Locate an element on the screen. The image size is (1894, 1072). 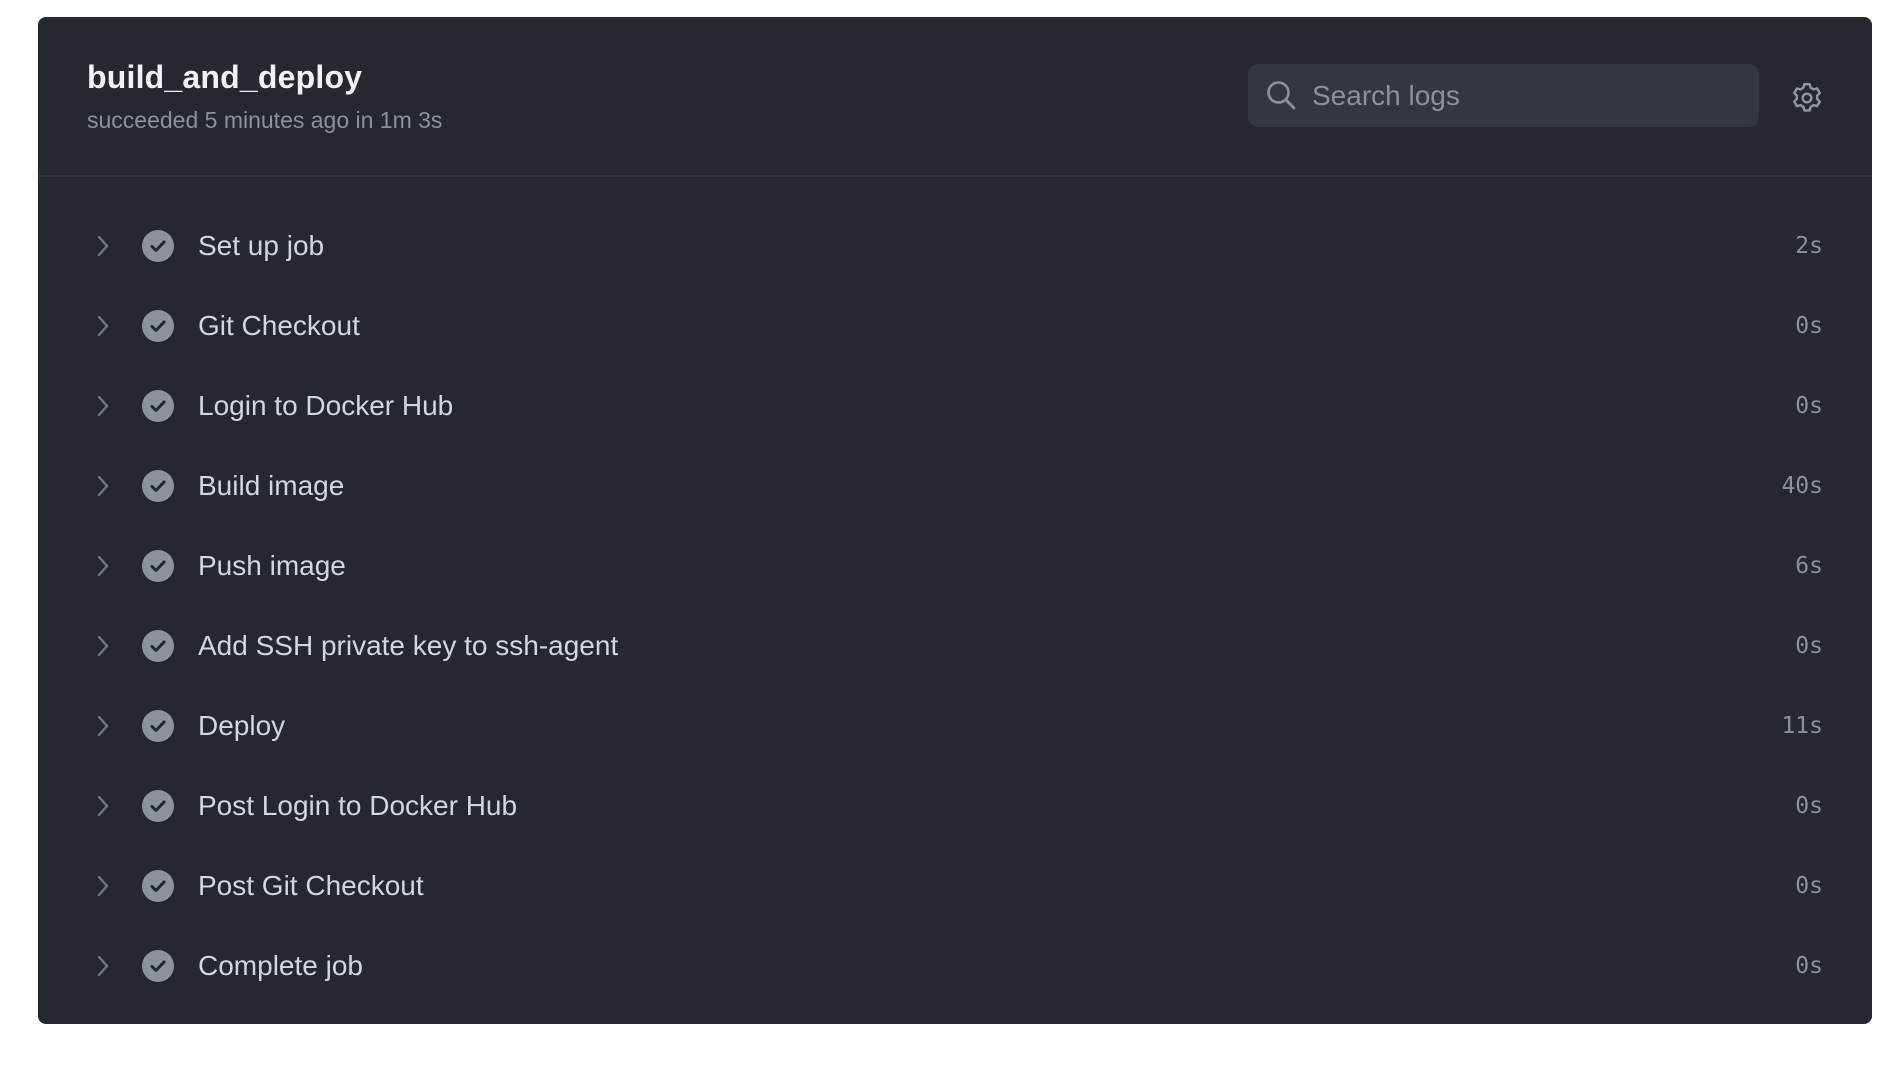
step-duration: 40s is located at coordinates (1802, 486).